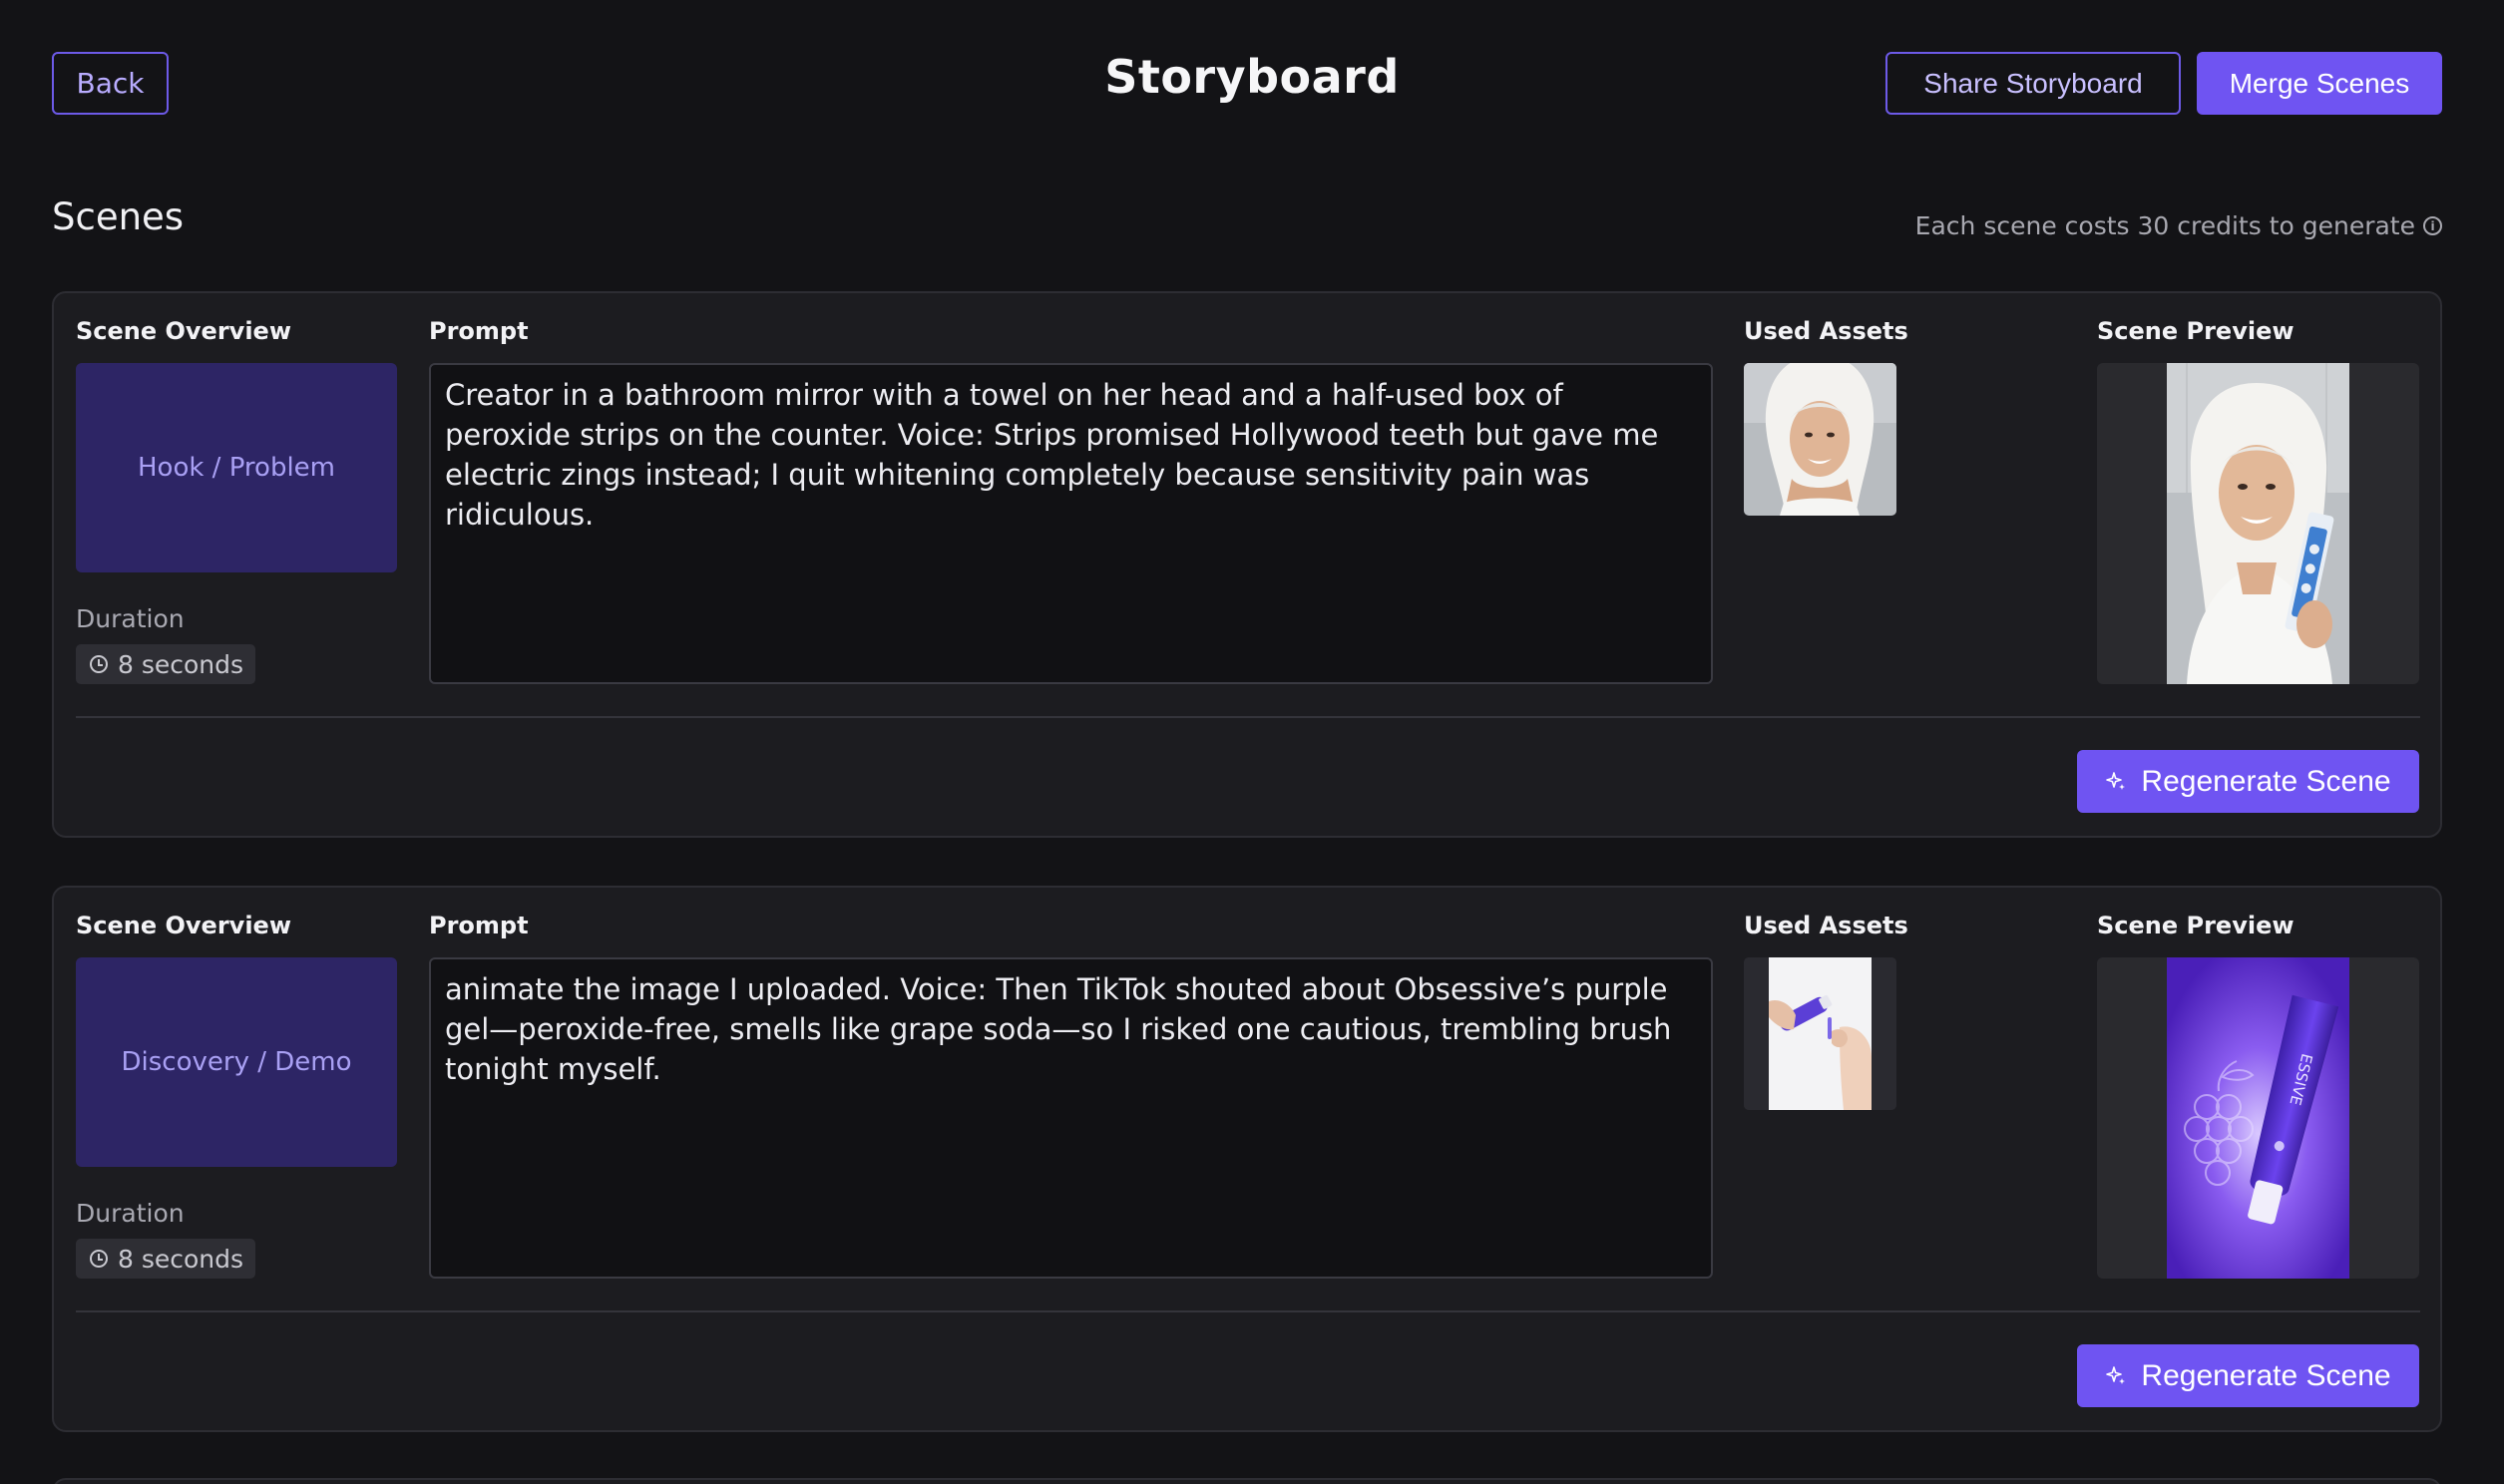  I want to click on preview-image, so click(2258, 523).